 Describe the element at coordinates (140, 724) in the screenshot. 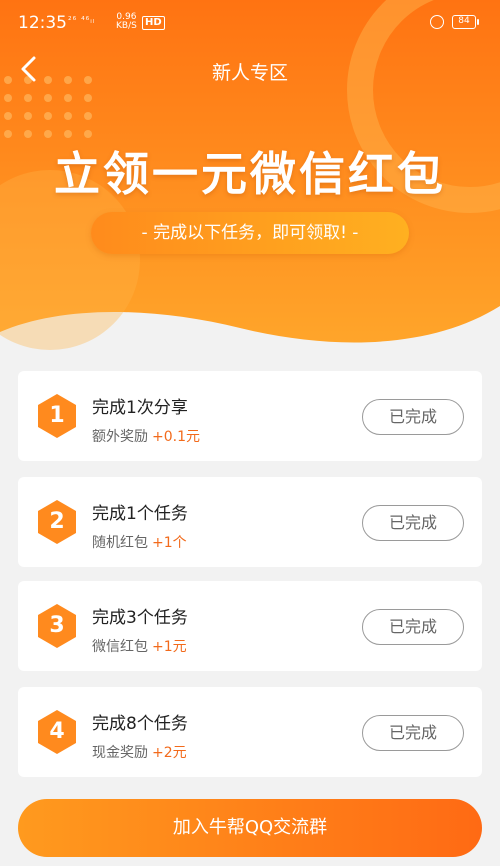

I see `task-title: 完成8个任务` at that location.